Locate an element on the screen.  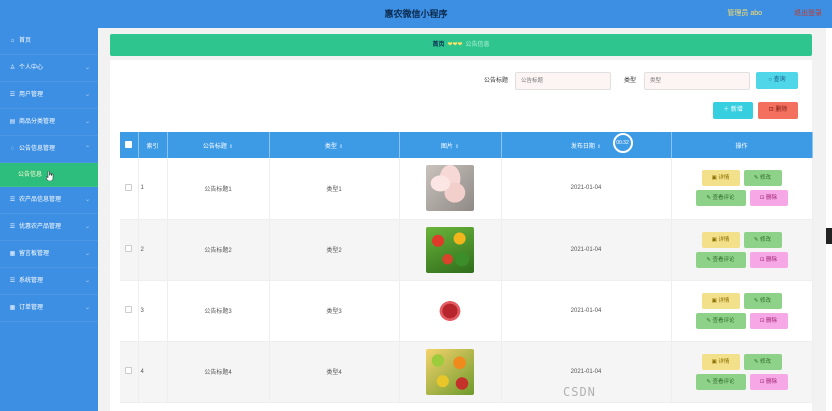
sidebar-item-notice-mgmt: ◌ 公告信息管理 ⌃ is located at coordinates (49, 149).